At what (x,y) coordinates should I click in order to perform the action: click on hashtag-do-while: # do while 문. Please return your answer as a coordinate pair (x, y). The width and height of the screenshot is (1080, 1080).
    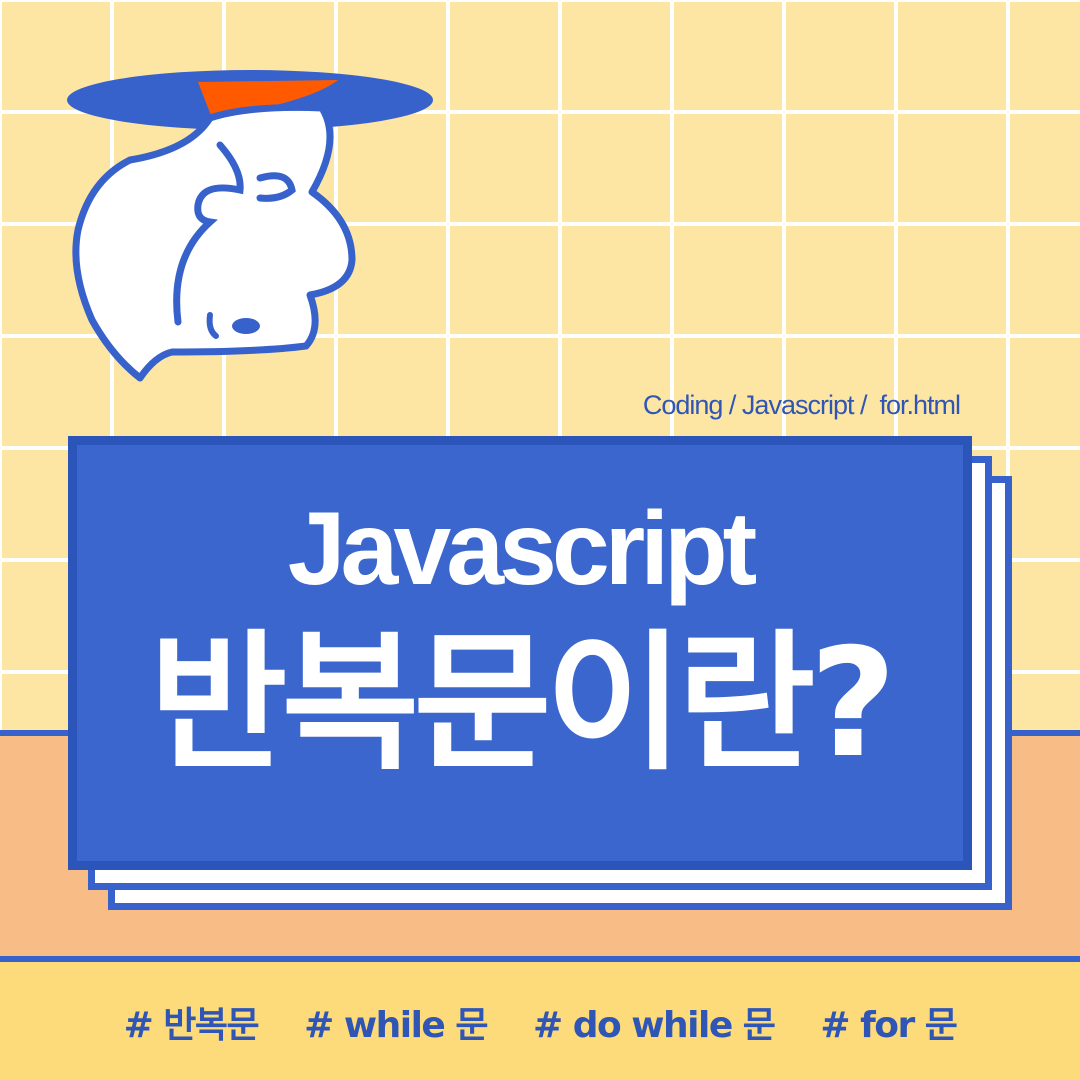
    Looking at the image, I should click on (654, 1022).